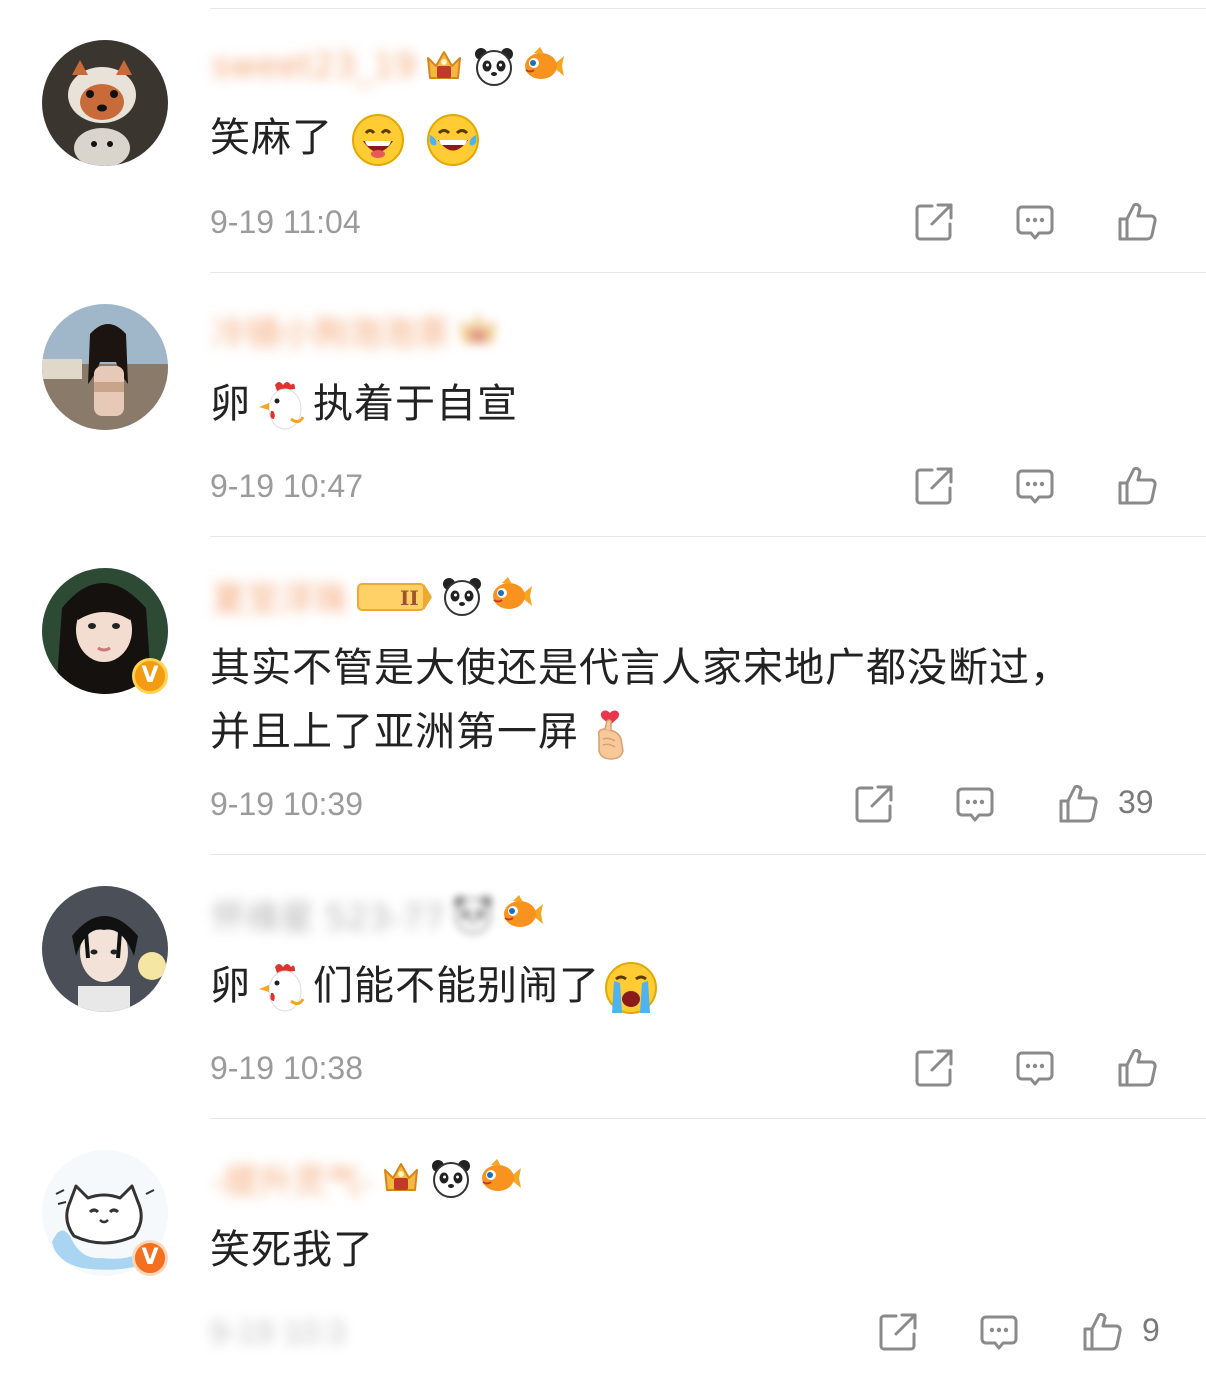  What do you see at coordinates (610, 734) in the screenshot?
I see `finger-heart-emoji-icon` at bounding box center [610, 734].